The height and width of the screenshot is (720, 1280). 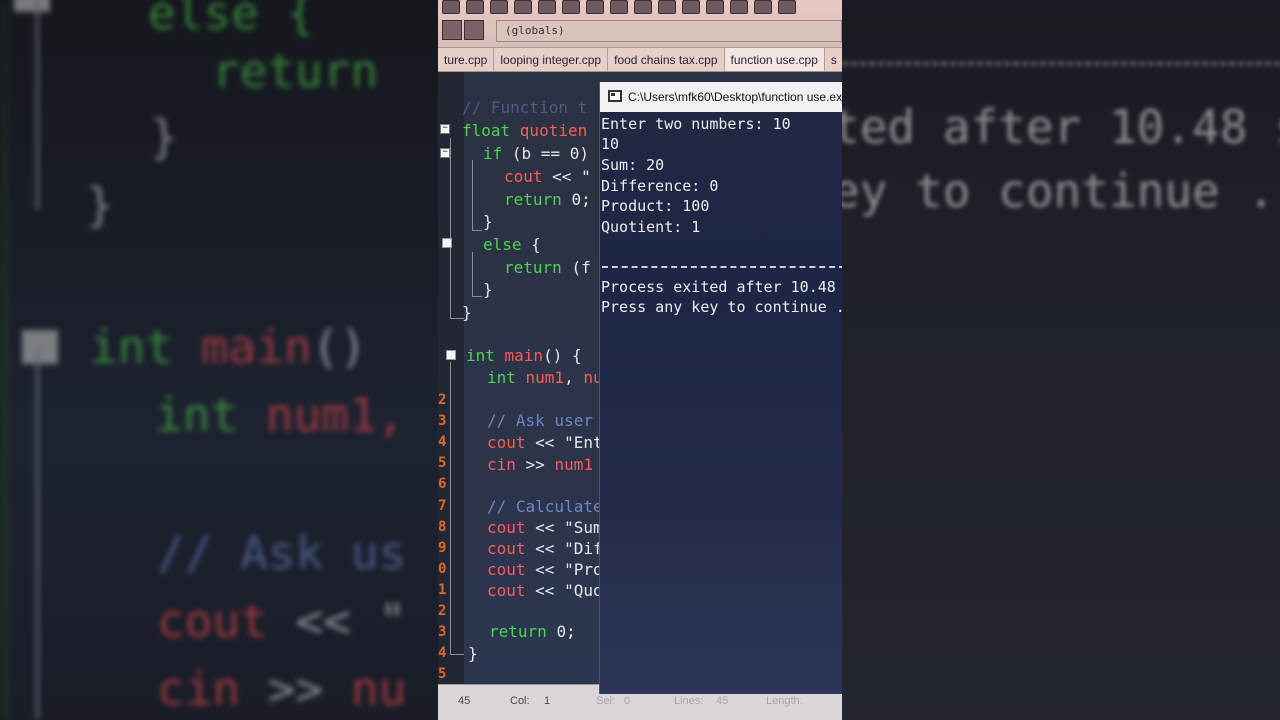 I want to click on console-app-icon, so click(x=615, y=96).